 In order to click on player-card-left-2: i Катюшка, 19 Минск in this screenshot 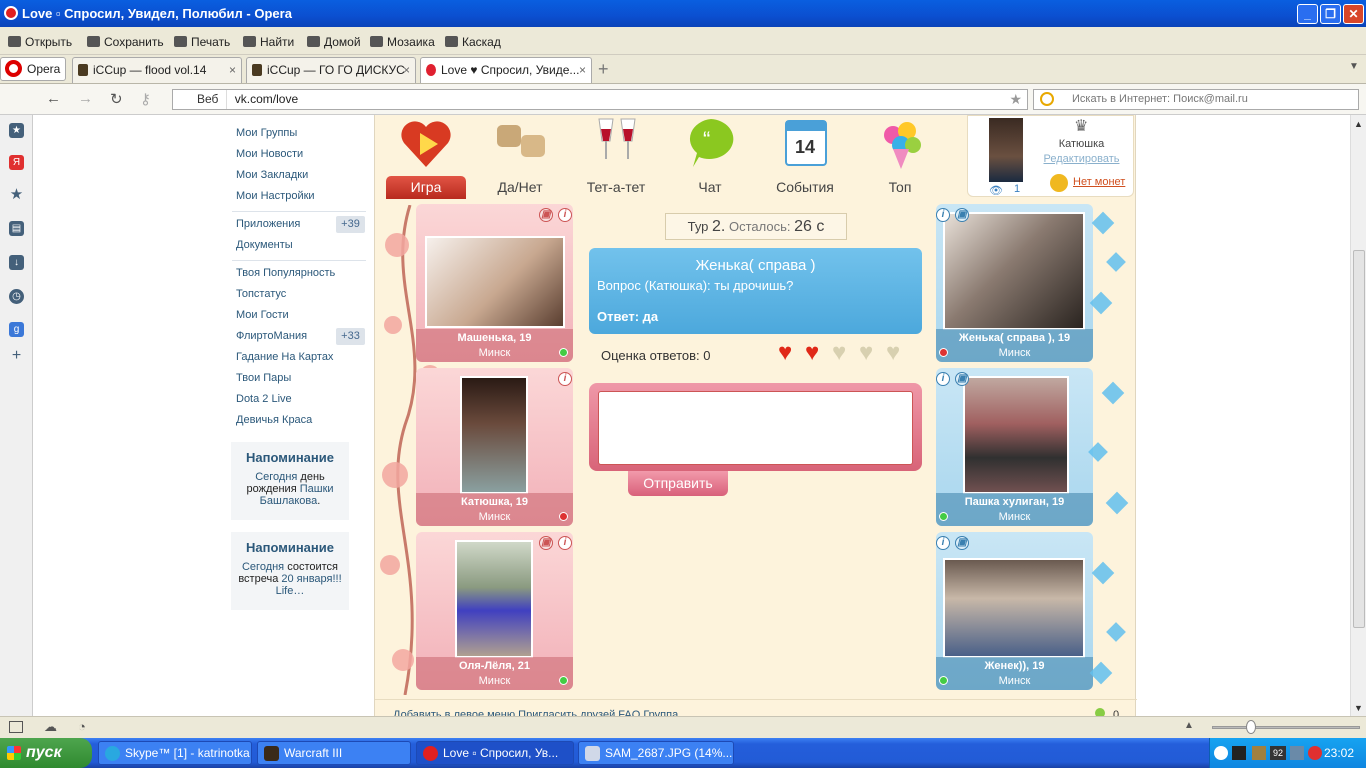, I will do `click(494, 447)`.